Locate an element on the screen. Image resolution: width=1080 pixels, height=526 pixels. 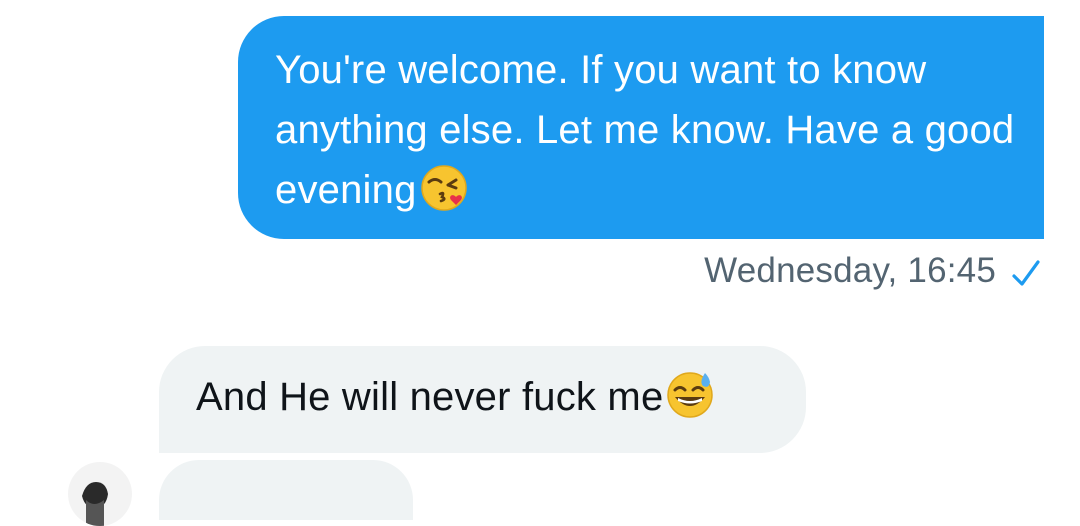
message-meta: Wednesday, 16:45 is located at coordinates (873, 271).